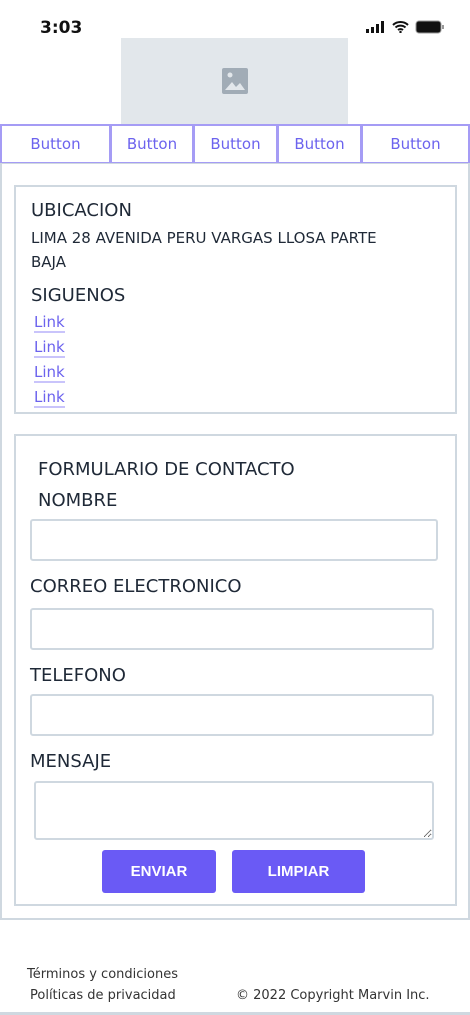  Describe the element at coordinates (78, 675) in the screenshot. I see `phone-label: TELEFONO` at that location.